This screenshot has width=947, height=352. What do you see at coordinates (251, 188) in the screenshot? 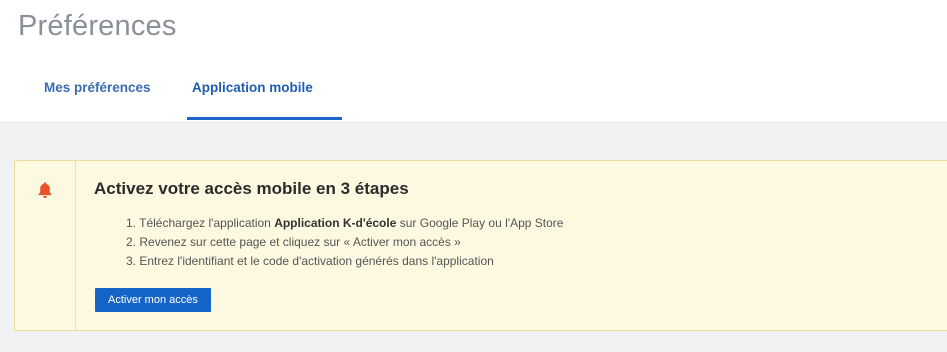
I see `alert-title: Activez votre accès mobile en 3 étapes` at bounding box center [251, 188].